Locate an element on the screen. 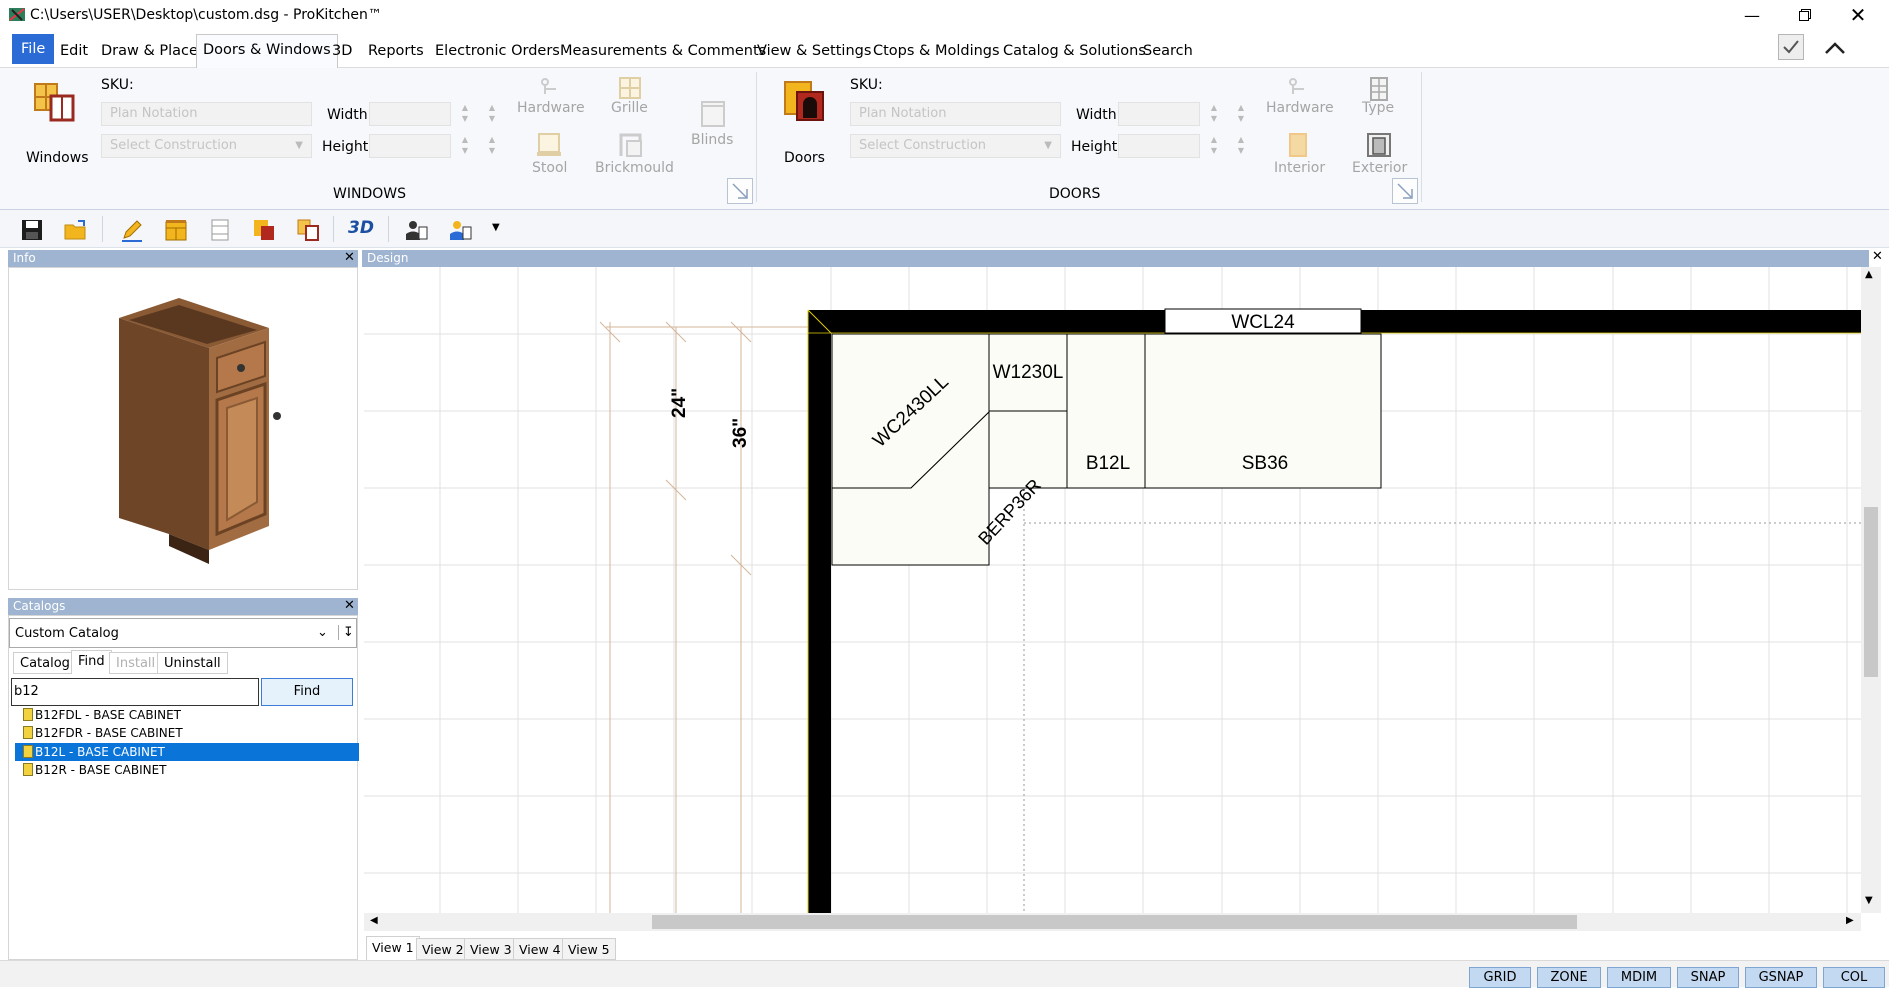 Image resolution: width=1889 pixels, height=988 pixels. user-settings-icon is located at coordinates (460, 230).